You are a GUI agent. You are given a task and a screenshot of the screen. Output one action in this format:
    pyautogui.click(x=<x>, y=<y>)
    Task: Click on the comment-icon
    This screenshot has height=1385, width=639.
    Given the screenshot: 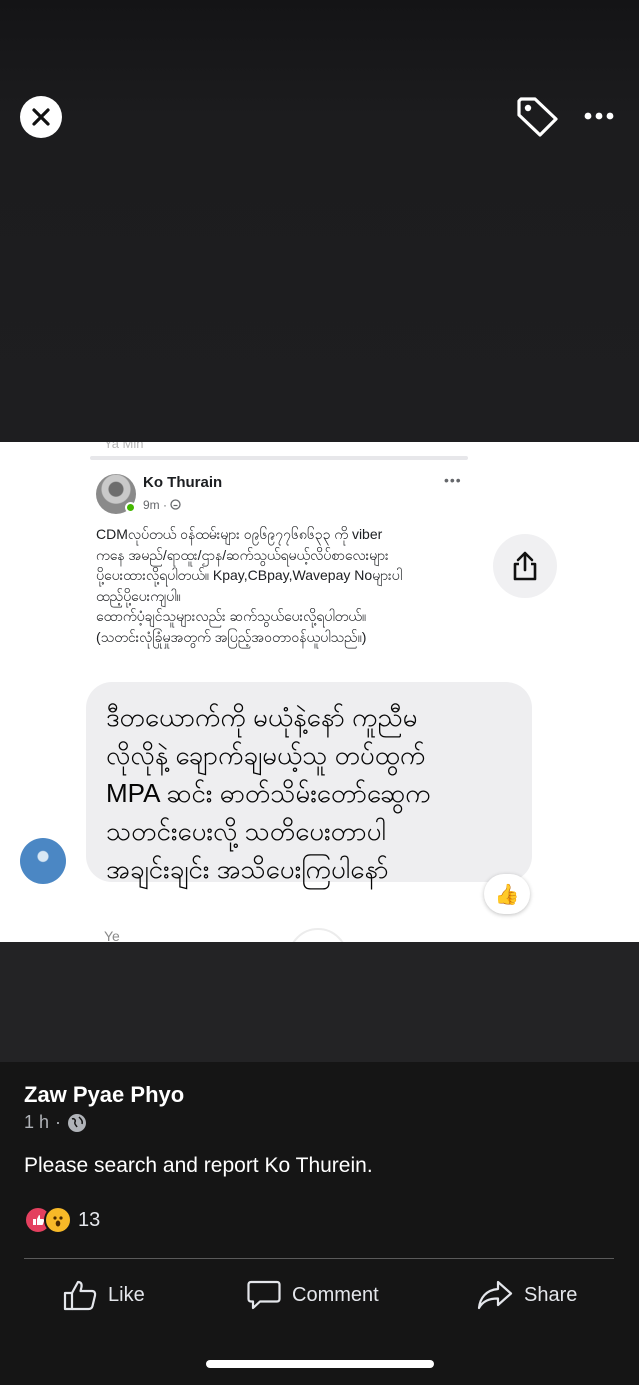 What is the action you would take?
    pyautogui.click(x=264, y=1295)
    